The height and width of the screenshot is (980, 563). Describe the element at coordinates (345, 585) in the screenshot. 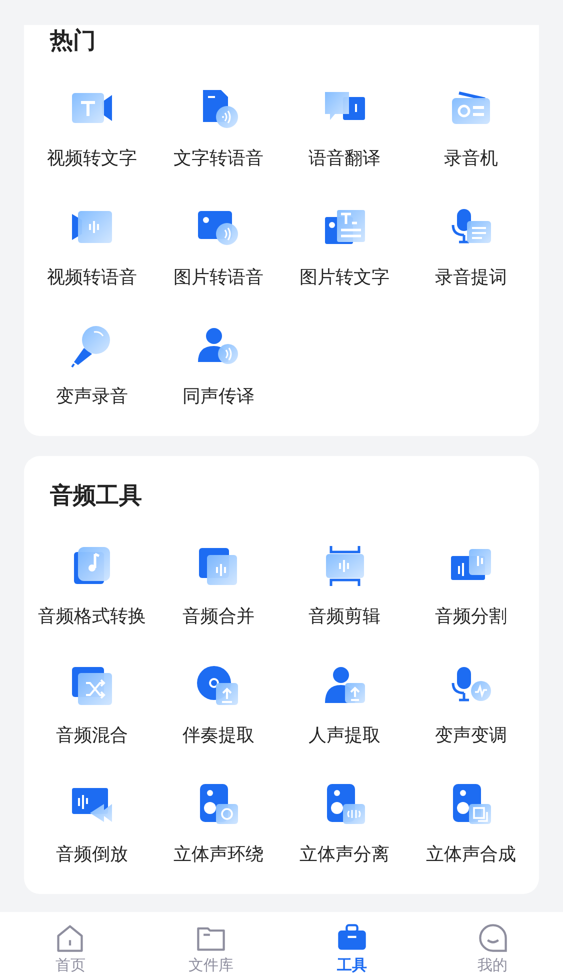

I see `tool-button: 音频剪辑` at that location.